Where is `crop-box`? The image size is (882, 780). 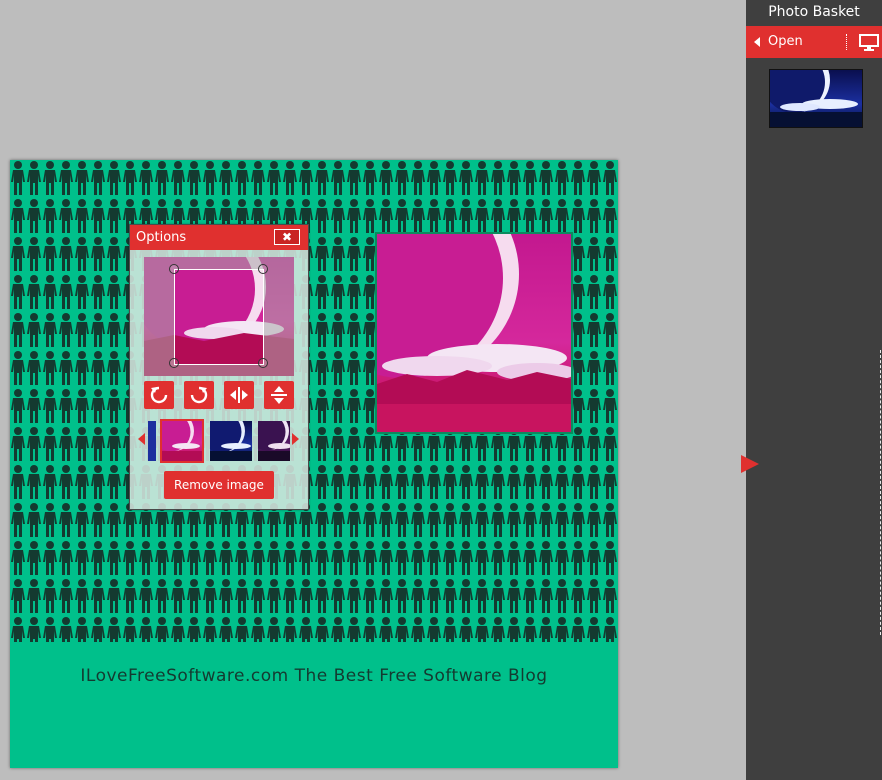
crop-box is located at coordinates (219, 317).